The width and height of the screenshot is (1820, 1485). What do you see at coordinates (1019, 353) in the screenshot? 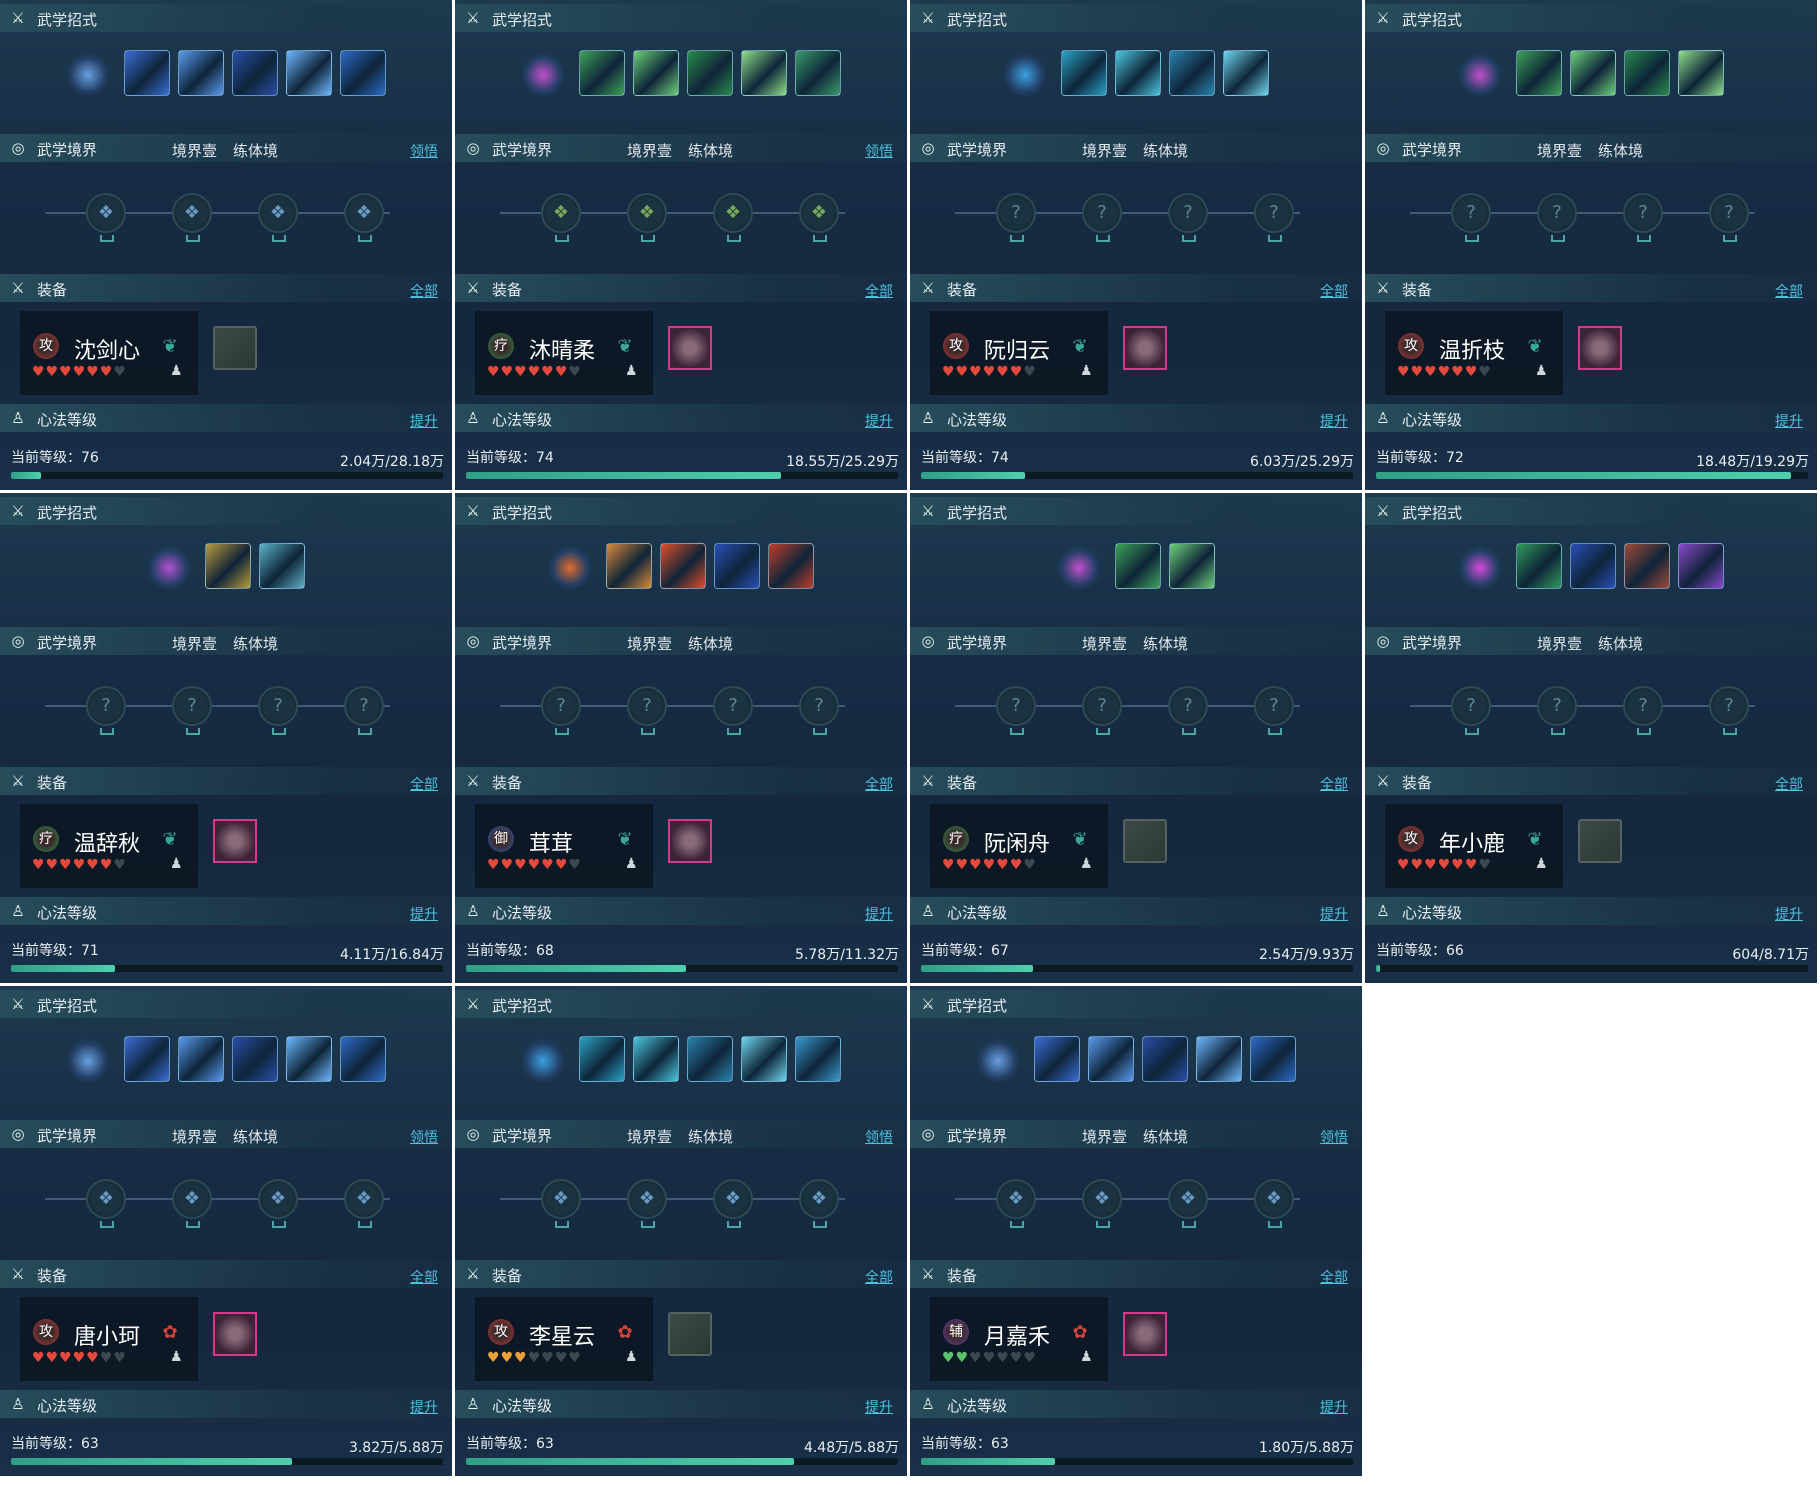
I see `character-card: 攻阮归云 ❦ ♥♥♥♥♥♥♥ ♟` at bounding box center [1019, 353].